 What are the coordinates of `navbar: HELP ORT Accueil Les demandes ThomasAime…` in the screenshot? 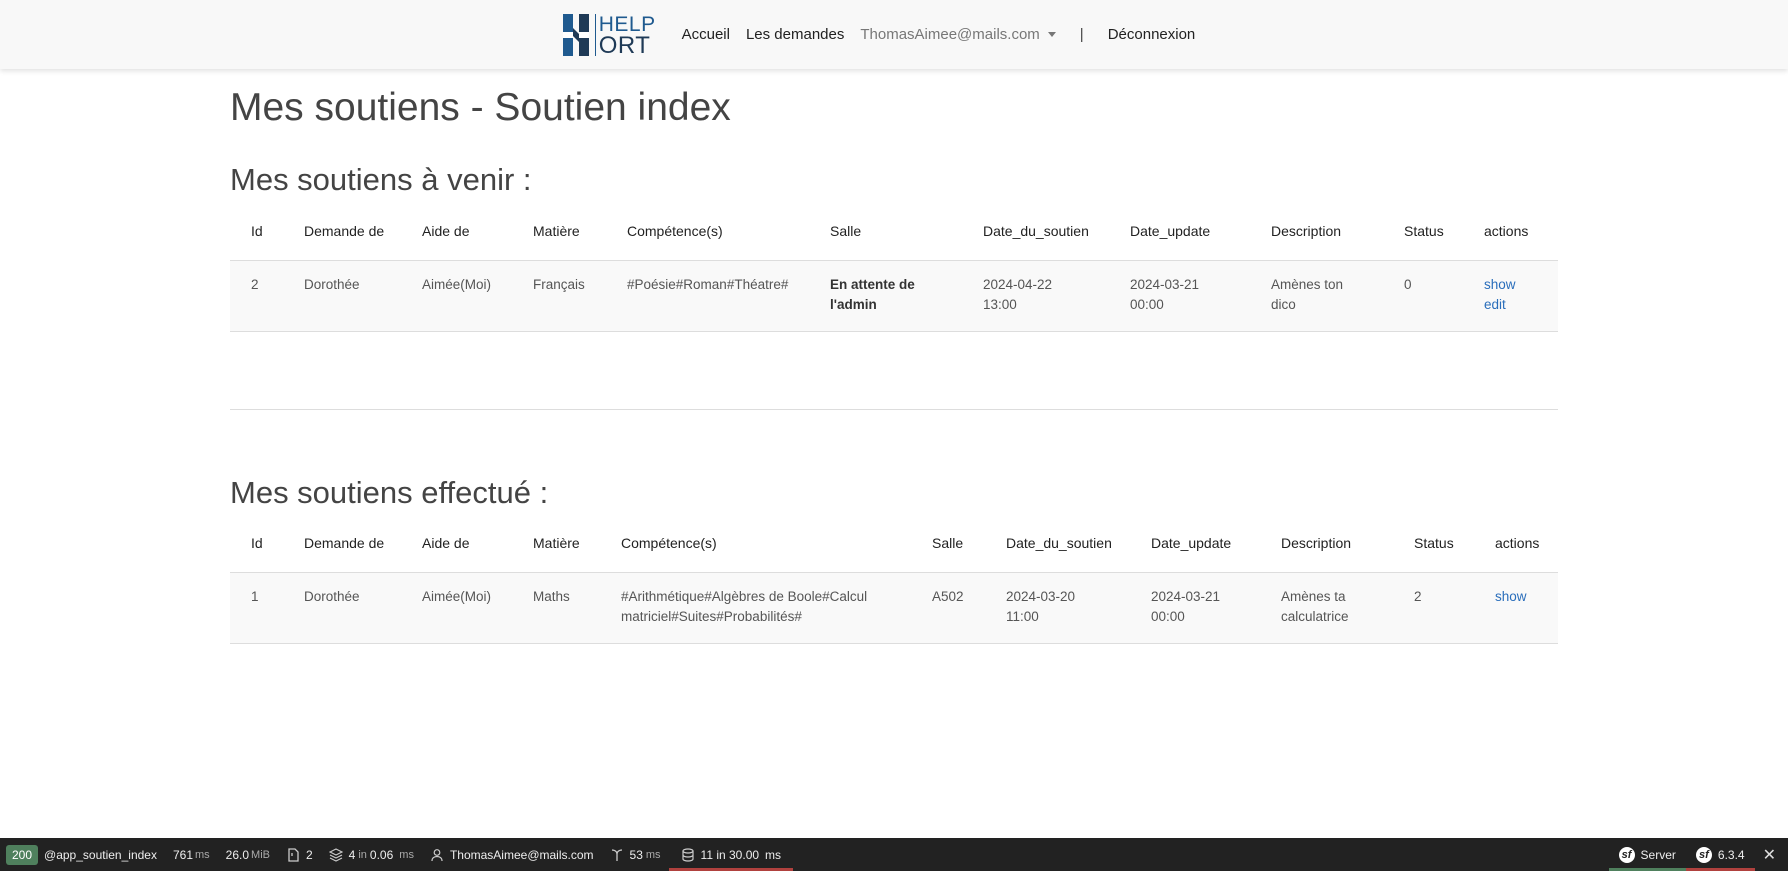 It's located at (894, 34).